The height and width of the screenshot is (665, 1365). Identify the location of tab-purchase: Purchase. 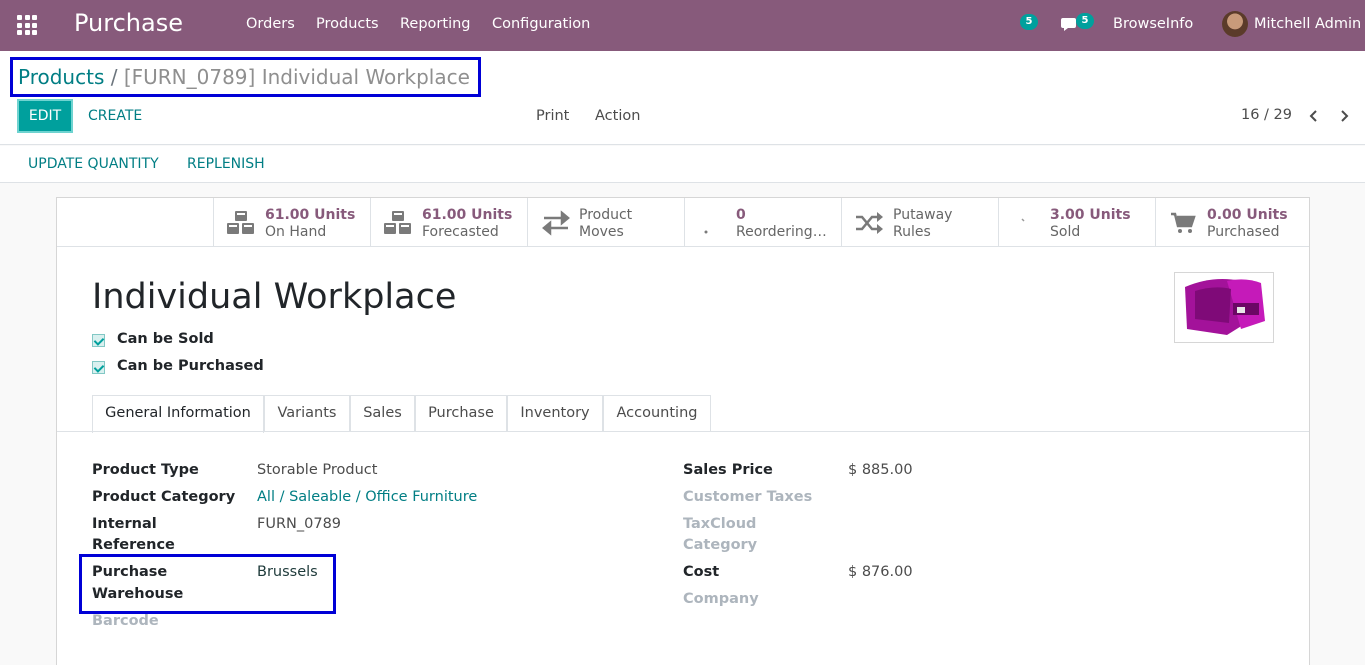
(461, 413).